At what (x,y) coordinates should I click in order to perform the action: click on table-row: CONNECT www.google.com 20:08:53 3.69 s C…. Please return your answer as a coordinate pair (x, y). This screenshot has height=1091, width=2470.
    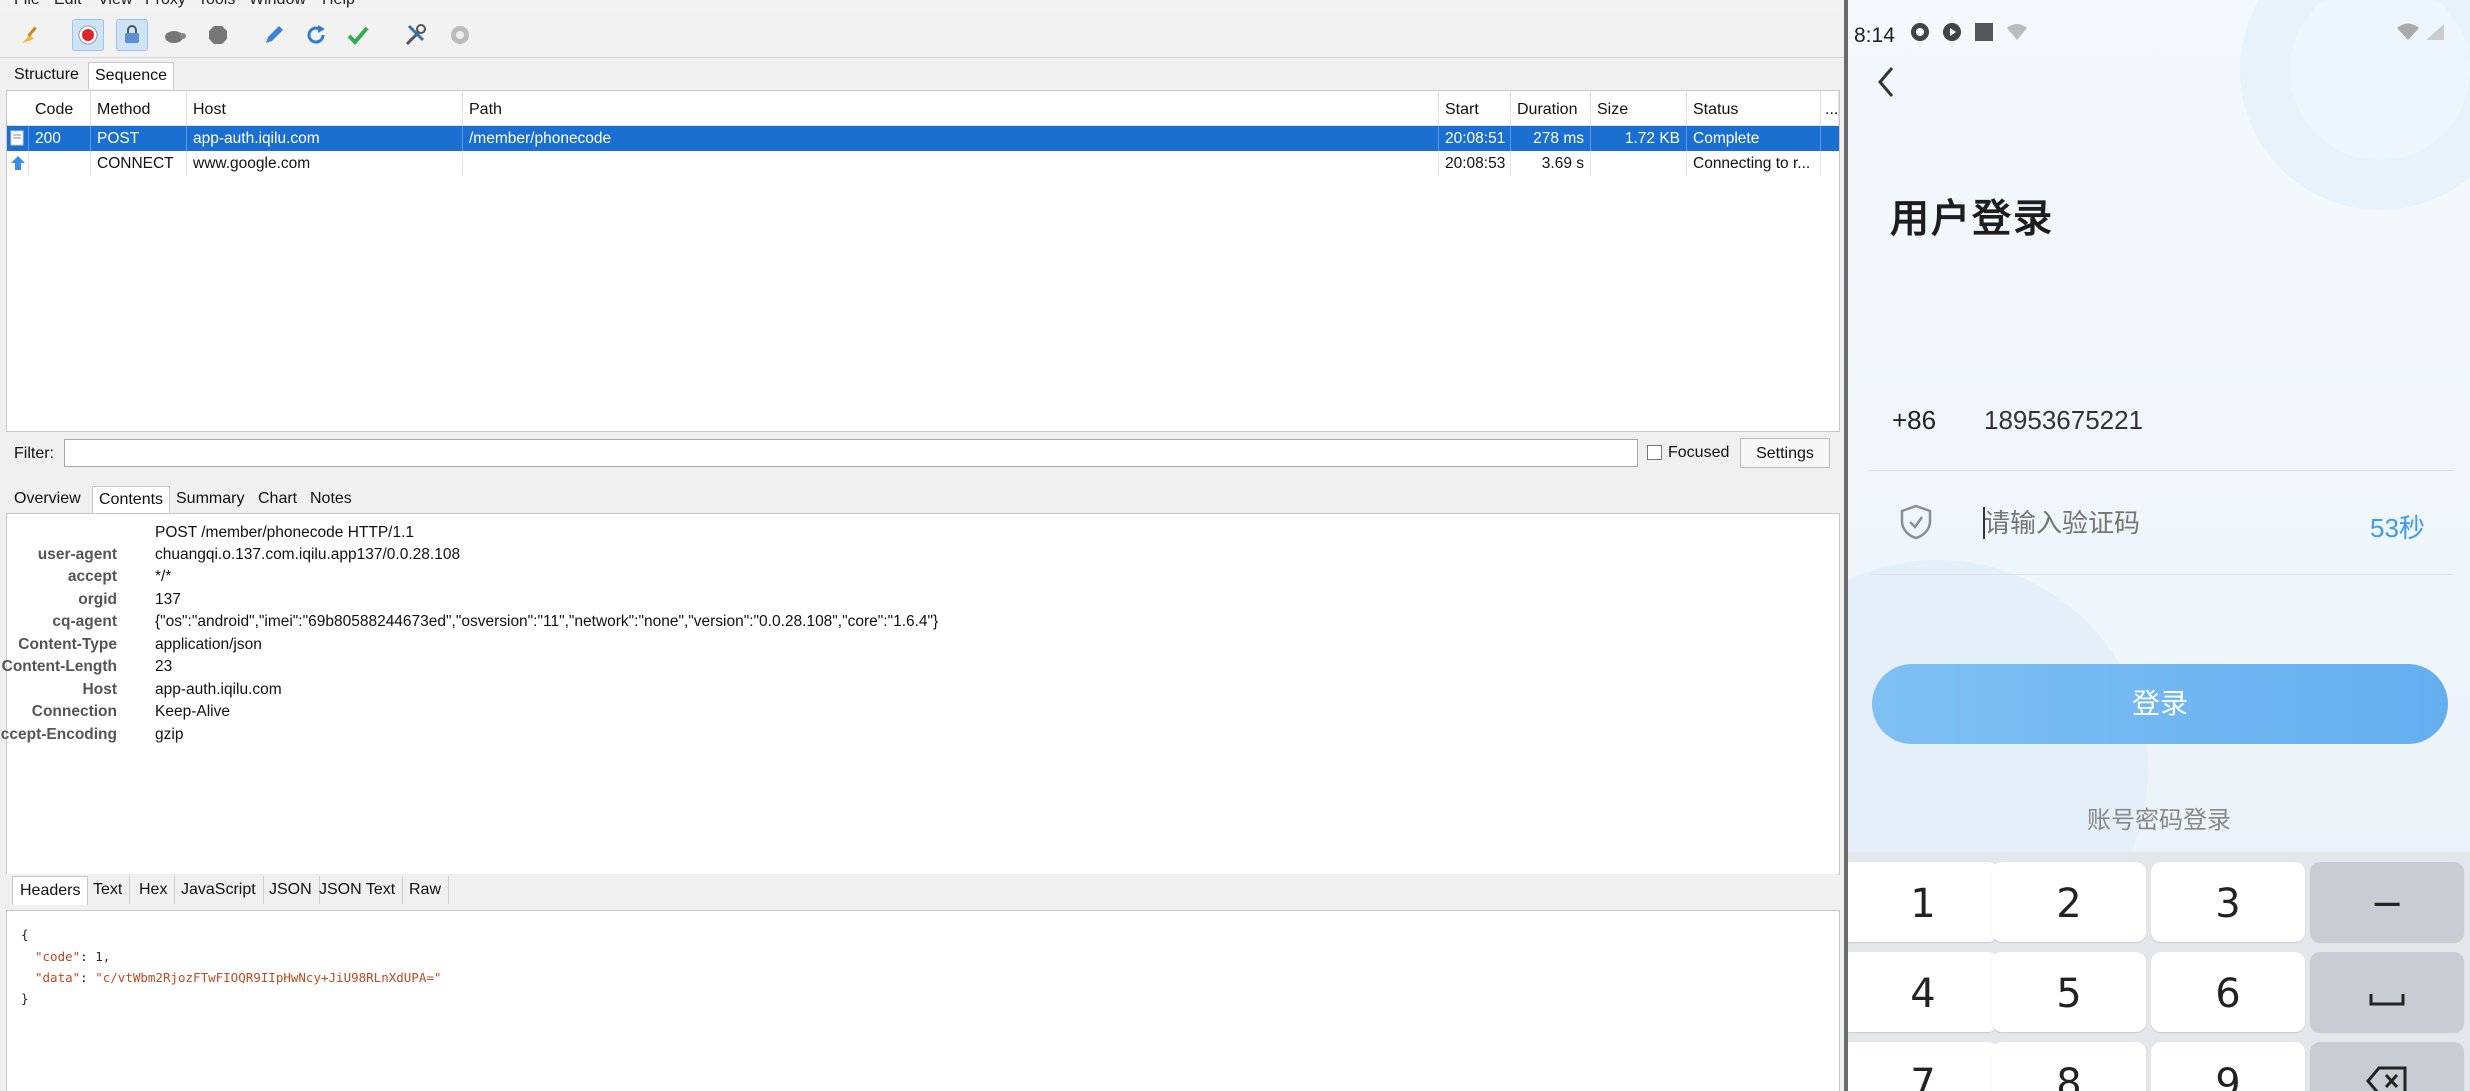
    Looking at the image, I should click on (923, 163).